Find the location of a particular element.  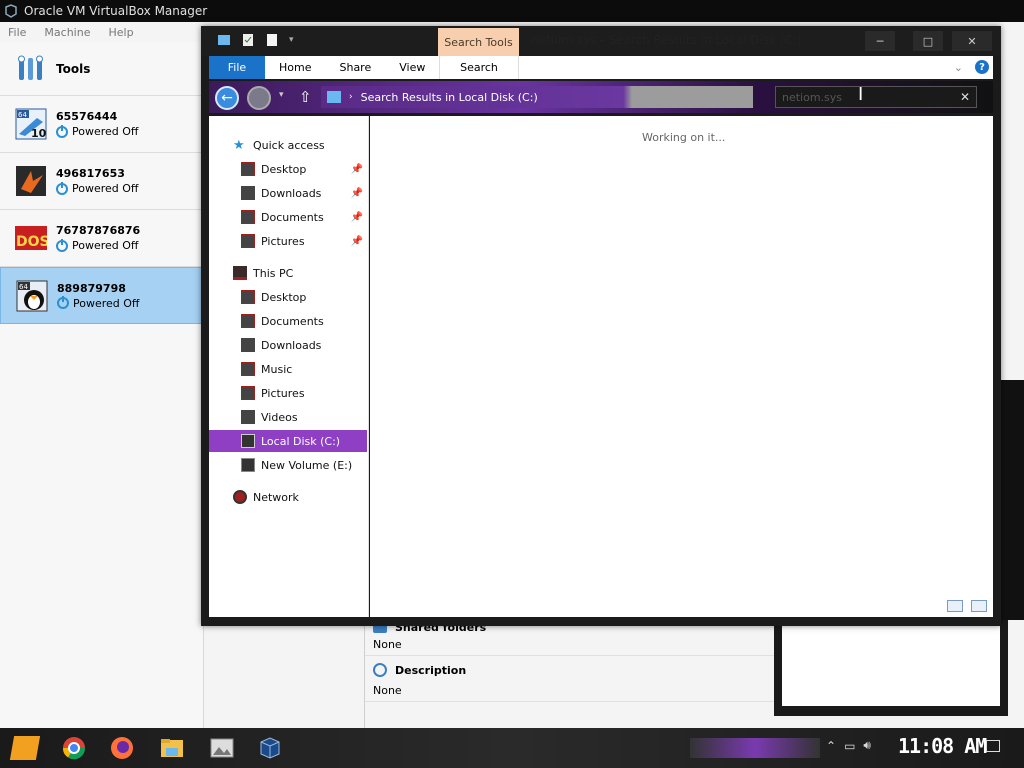

taskbar: ⌃ ▭ 🔊︎ 11:08 AM is located at coordinates (512, 748).